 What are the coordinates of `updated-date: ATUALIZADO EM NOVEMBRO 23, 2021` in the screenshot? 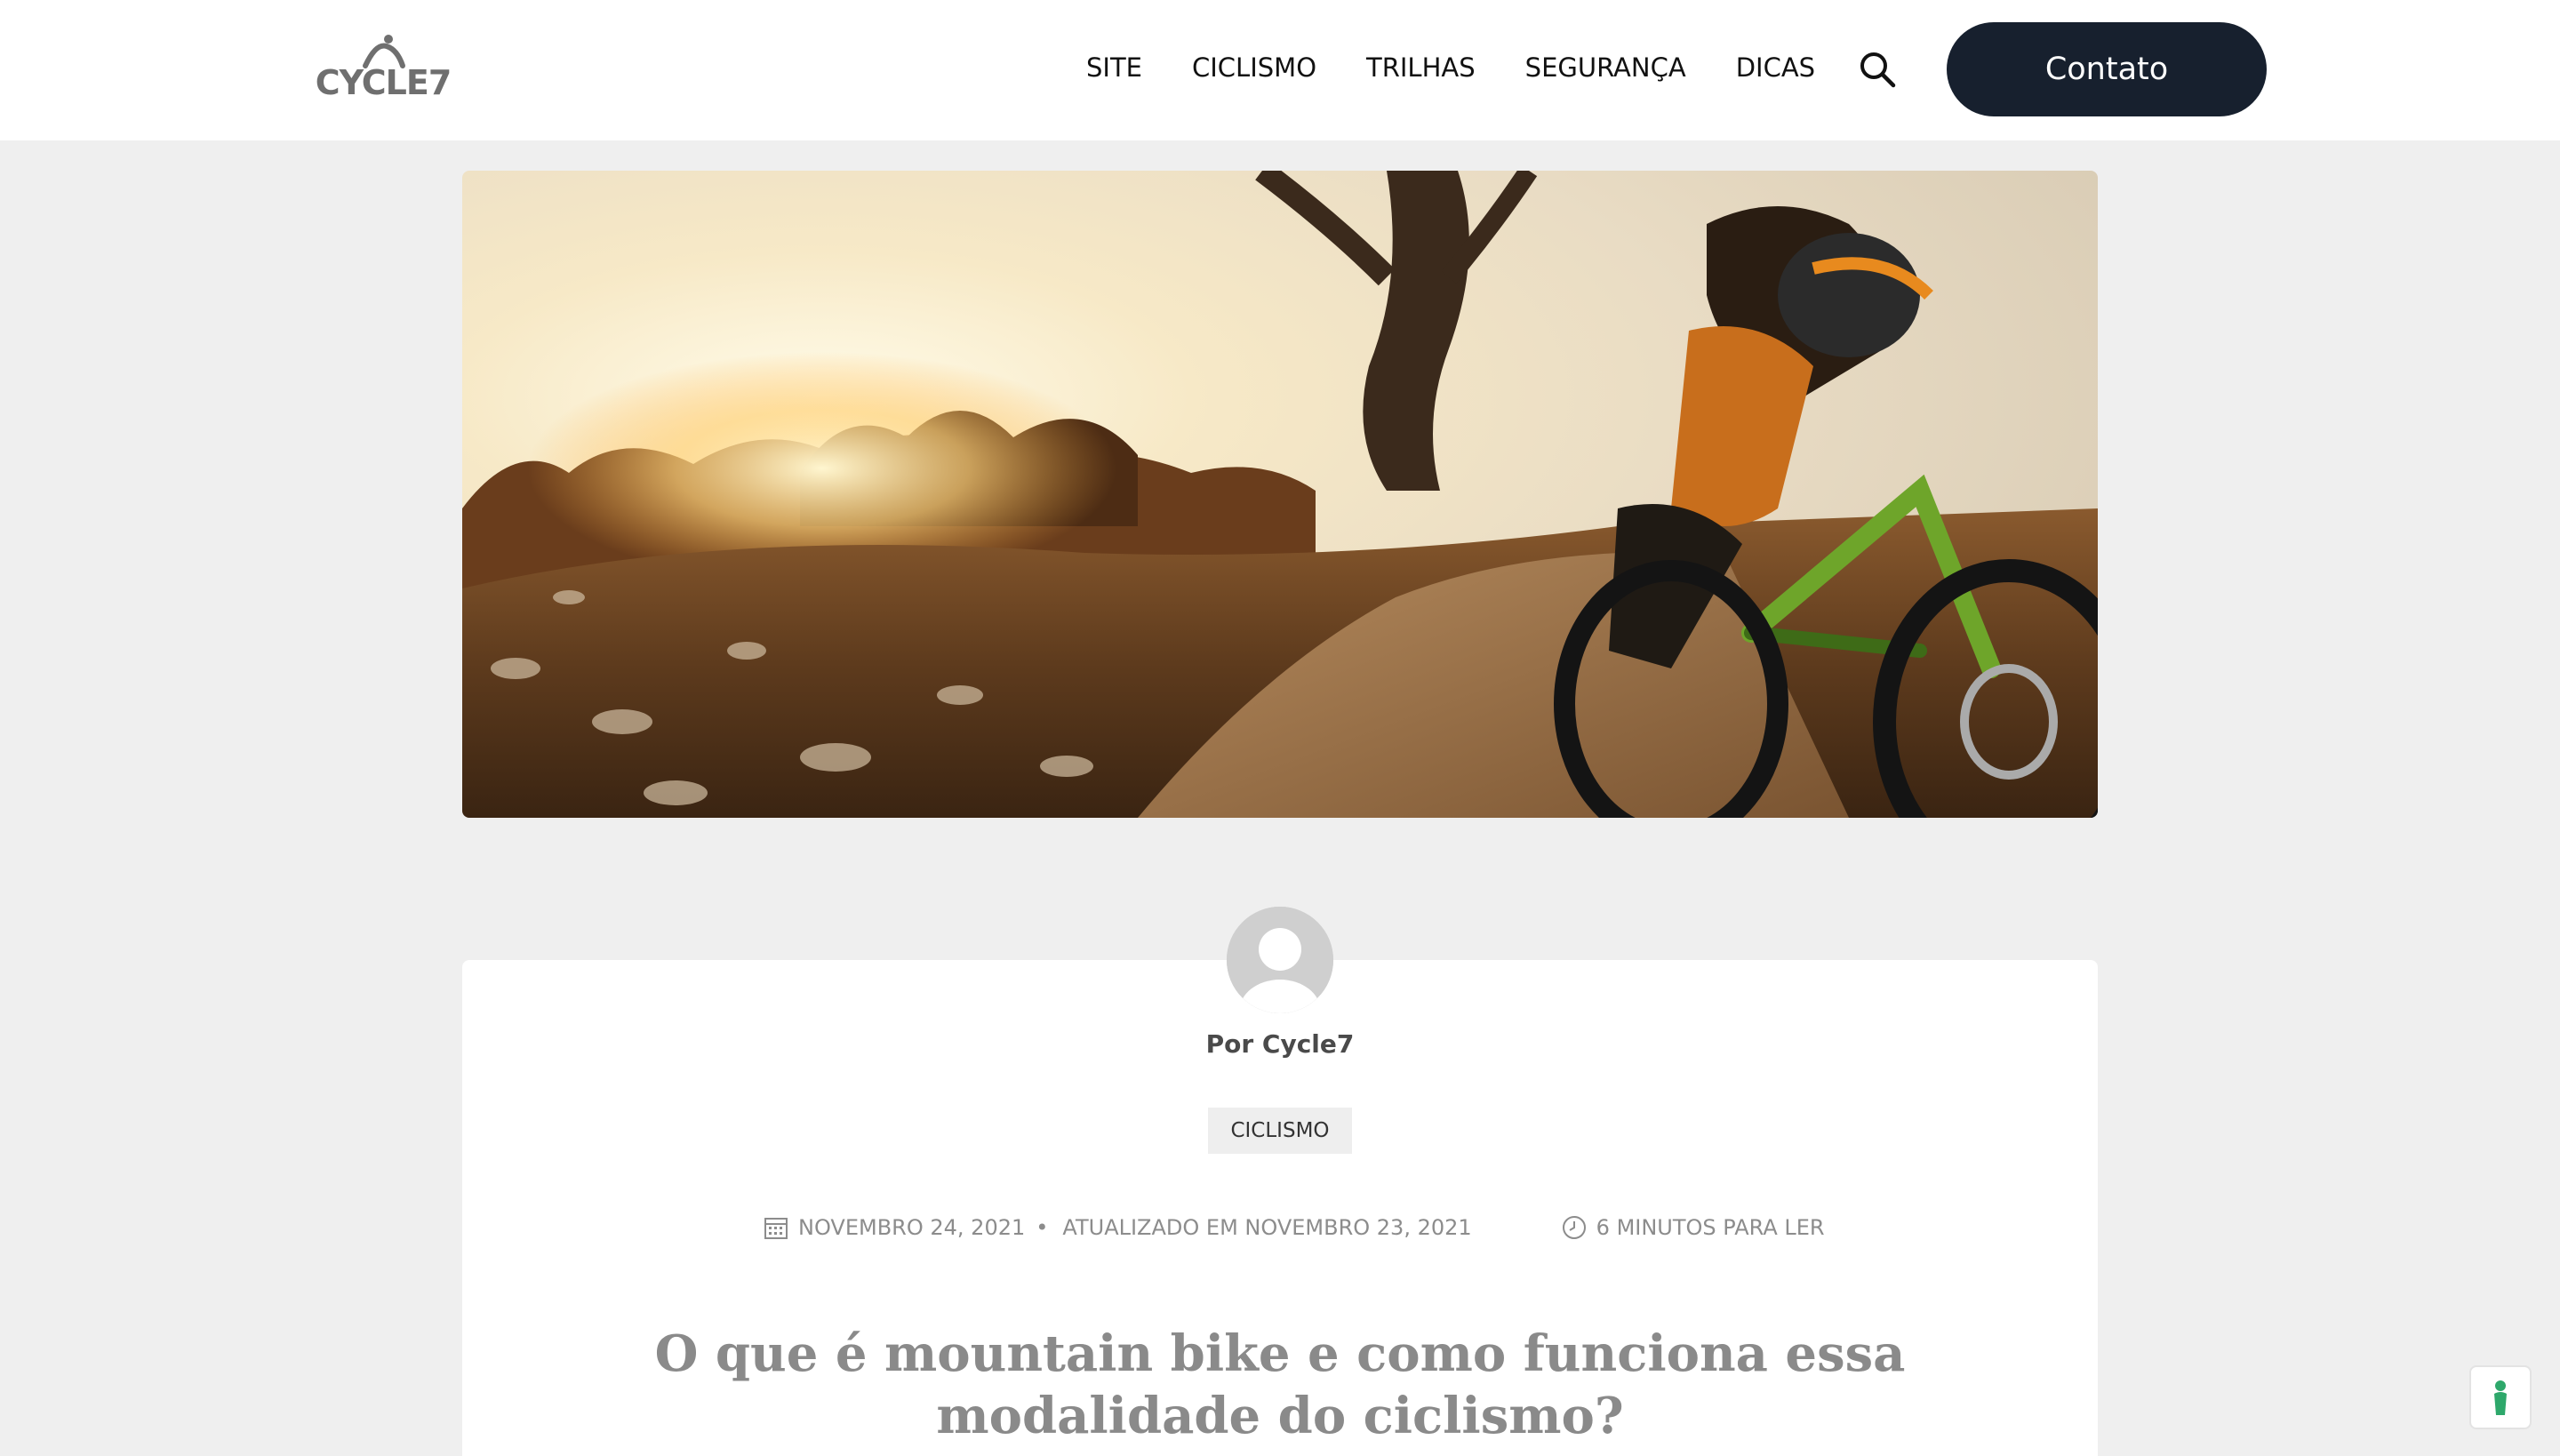 It's located at (1267, 1227).